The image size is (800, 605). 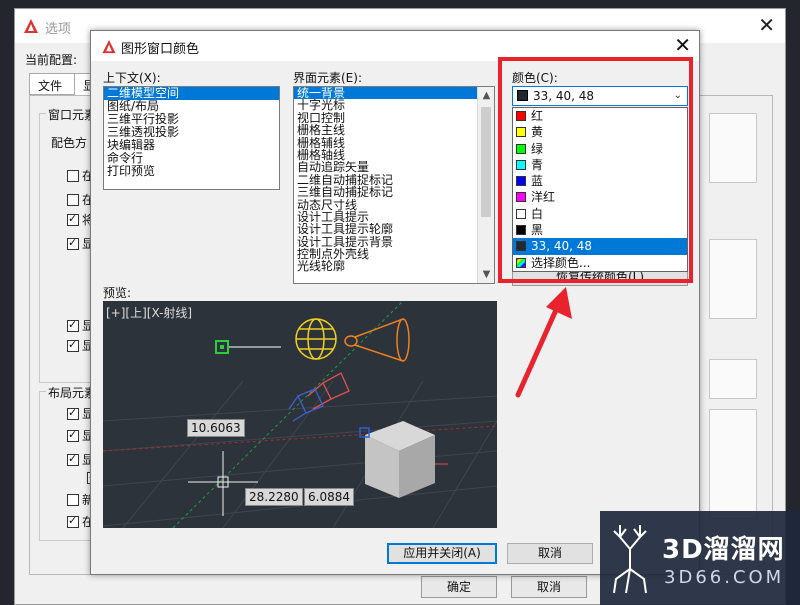 I want to click on watermark-logo: 3D溜溜网 3D66.COM, so click(x=700, y=558).